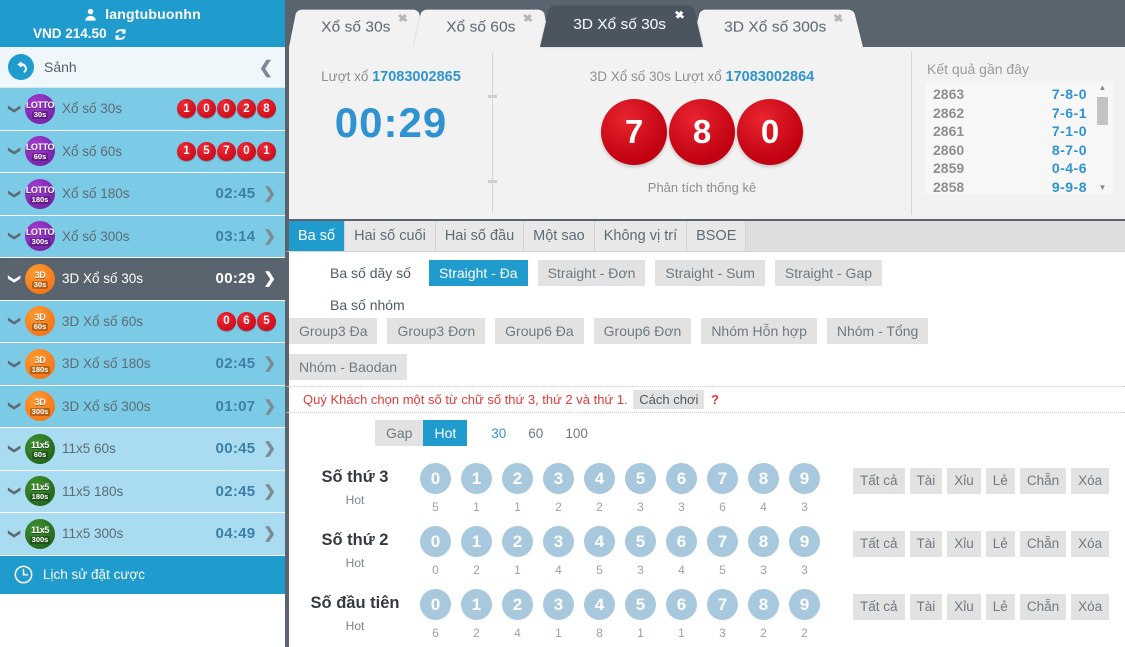  I want to click on game-row: ❯ LOTTO 60s Xổ số 60s 1 5 7 0 1, so click(142, 151).